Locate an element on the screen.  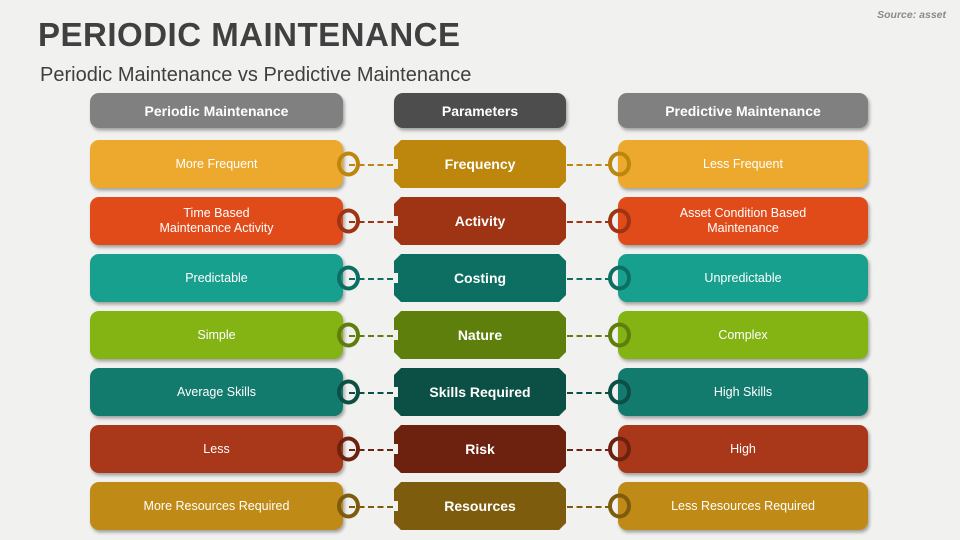
predictive-value-label: Less Resources Required is located at coordinates (743, 505).